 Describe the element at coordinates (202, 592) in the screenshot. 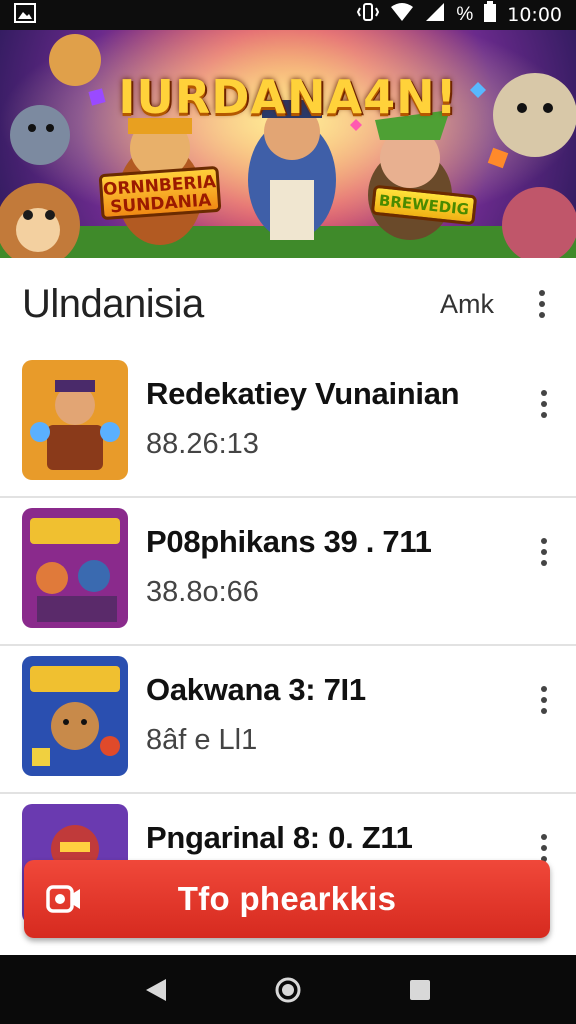

I see `list-item-subtitle: 38.8o:66` at that location.